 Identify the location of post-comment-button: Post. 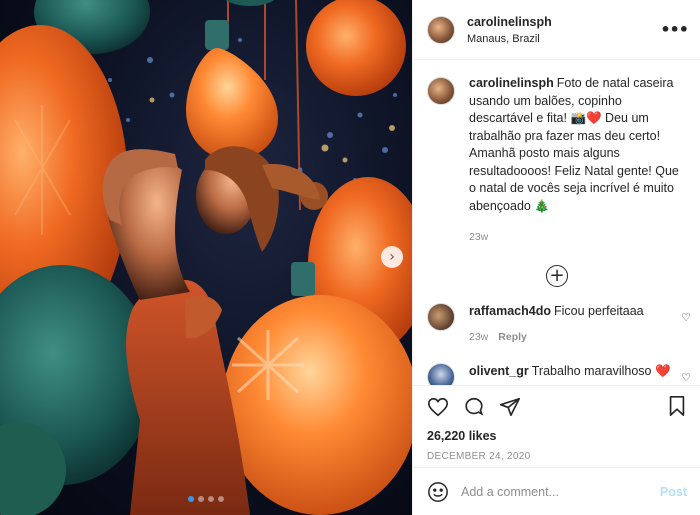
(673, 492).